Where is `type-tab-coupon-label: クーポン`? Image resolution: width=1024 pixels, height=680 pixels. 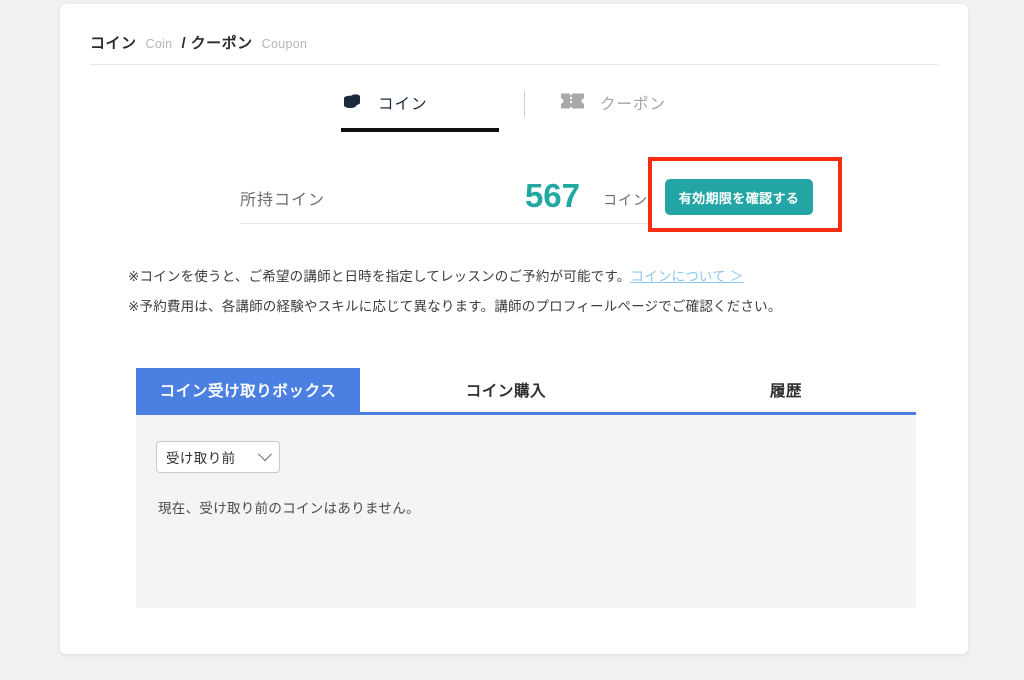 type-tab-coupon-label: クーポン is located at coordinates (633, 104).